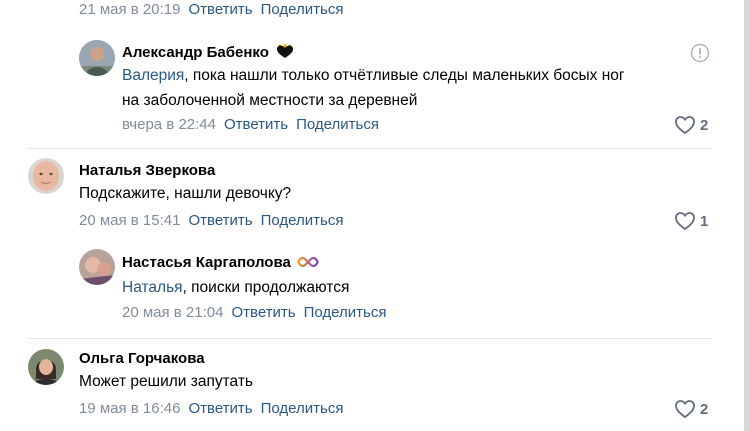 The width and height of the screenshot is (750, 431). Describe the element at coordinates (147, 170) in the screenshot. I see `comment-author: Наталья Зверкова` at that location.